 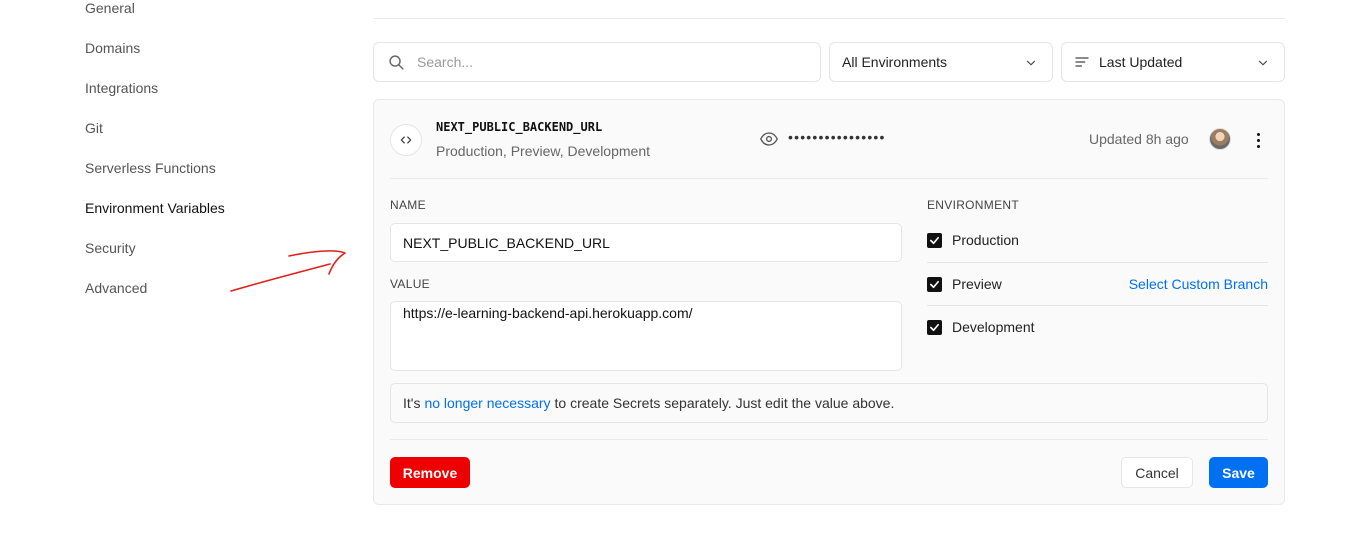 I want to click on checkbox-production, so click(x=934, y=240).